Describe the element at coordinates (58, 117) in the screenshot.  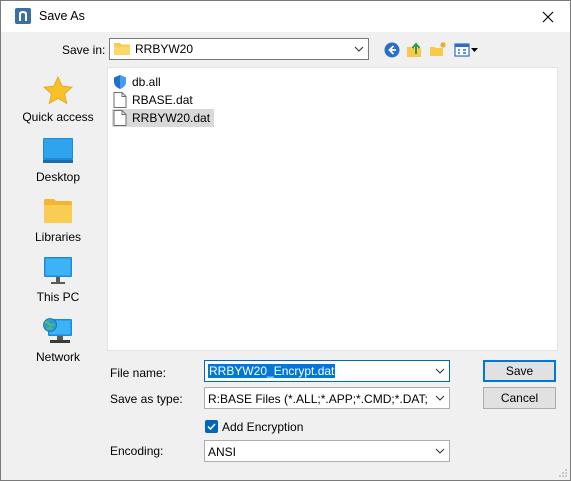
I see `place-label: Quick access` at that location.